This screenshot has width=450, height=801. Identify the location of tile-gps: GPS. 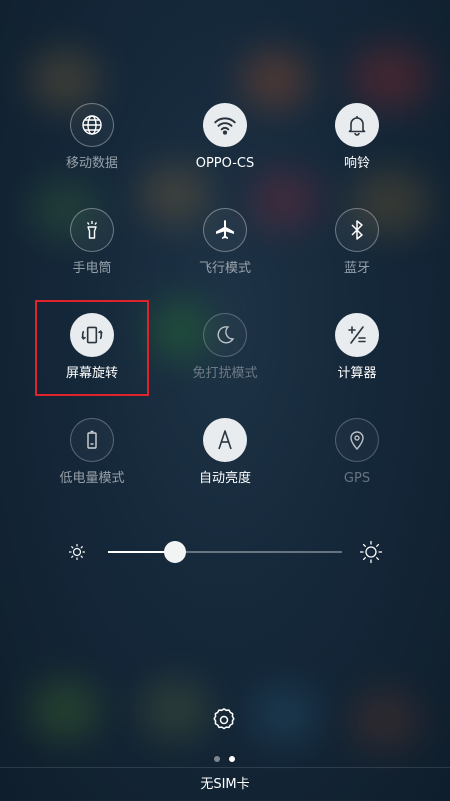
(357, 452).